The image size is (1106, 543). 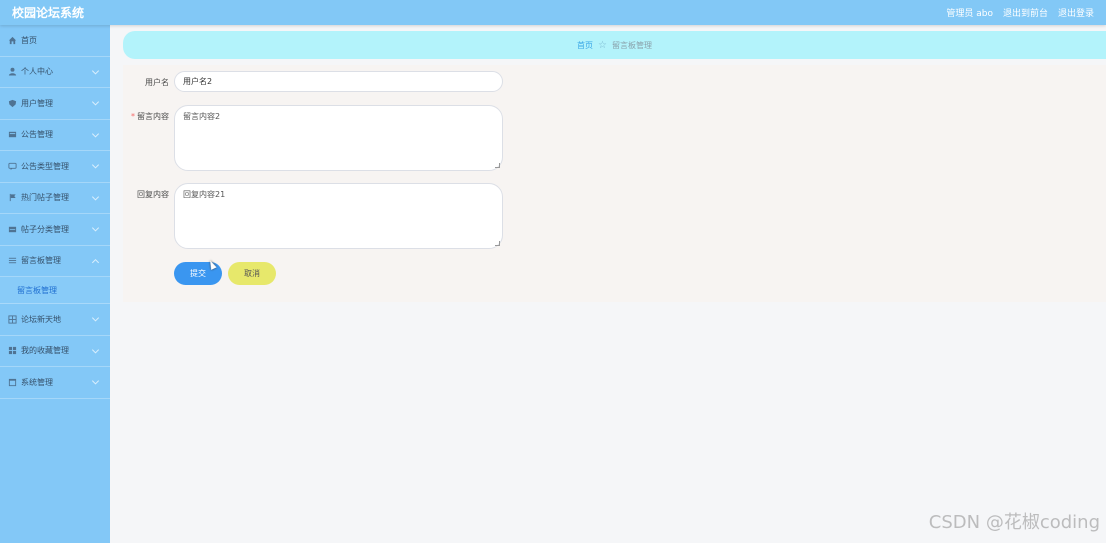 What do you see at coordinates (45, 198) in the screenshot?
I see `sidebar-item-label: 热门帖子管理` at bounding box center [45, 198].